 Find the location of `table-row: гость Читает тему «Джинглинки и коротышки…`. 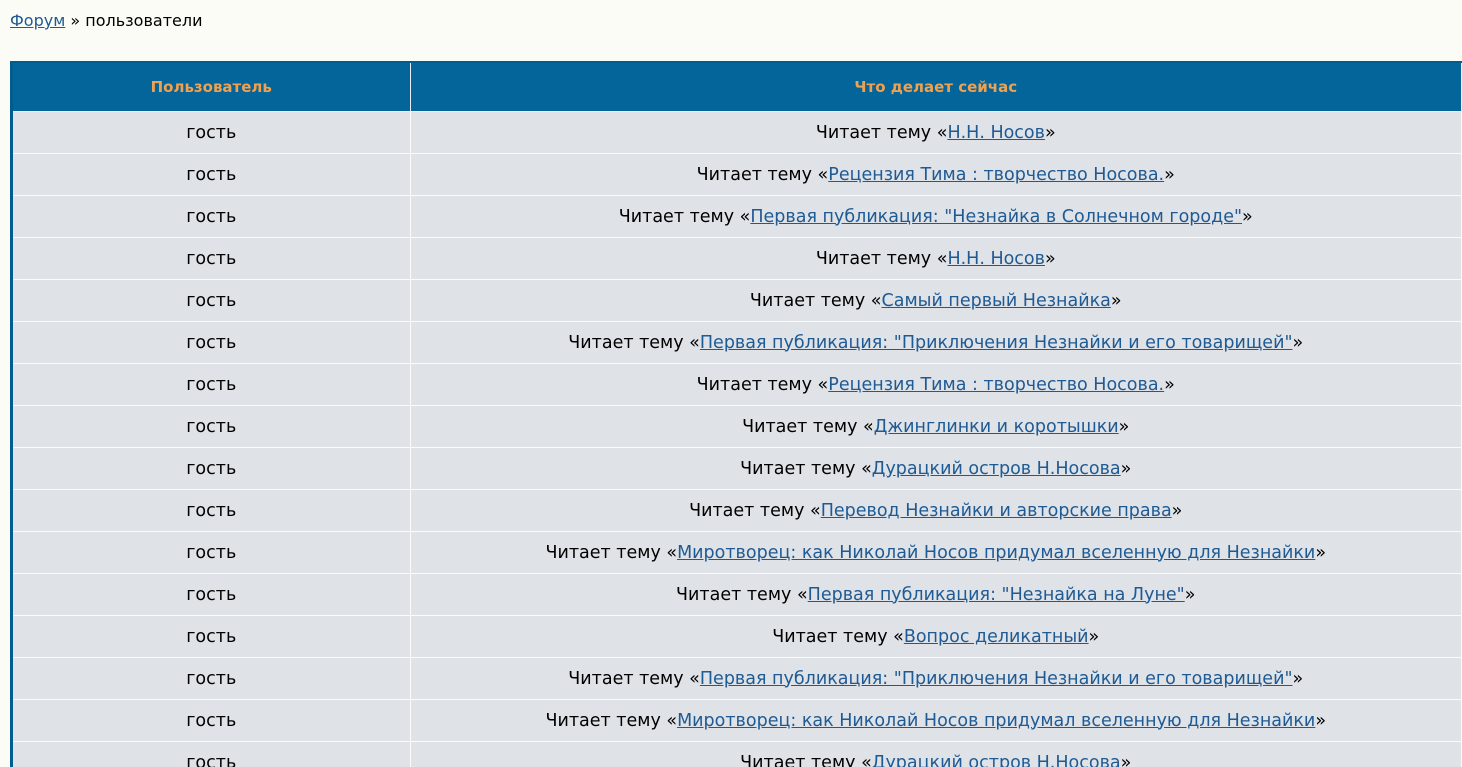

table-row: гость Читает тему «Джинглинки и коротышки… is located at coordinates (737, 426).